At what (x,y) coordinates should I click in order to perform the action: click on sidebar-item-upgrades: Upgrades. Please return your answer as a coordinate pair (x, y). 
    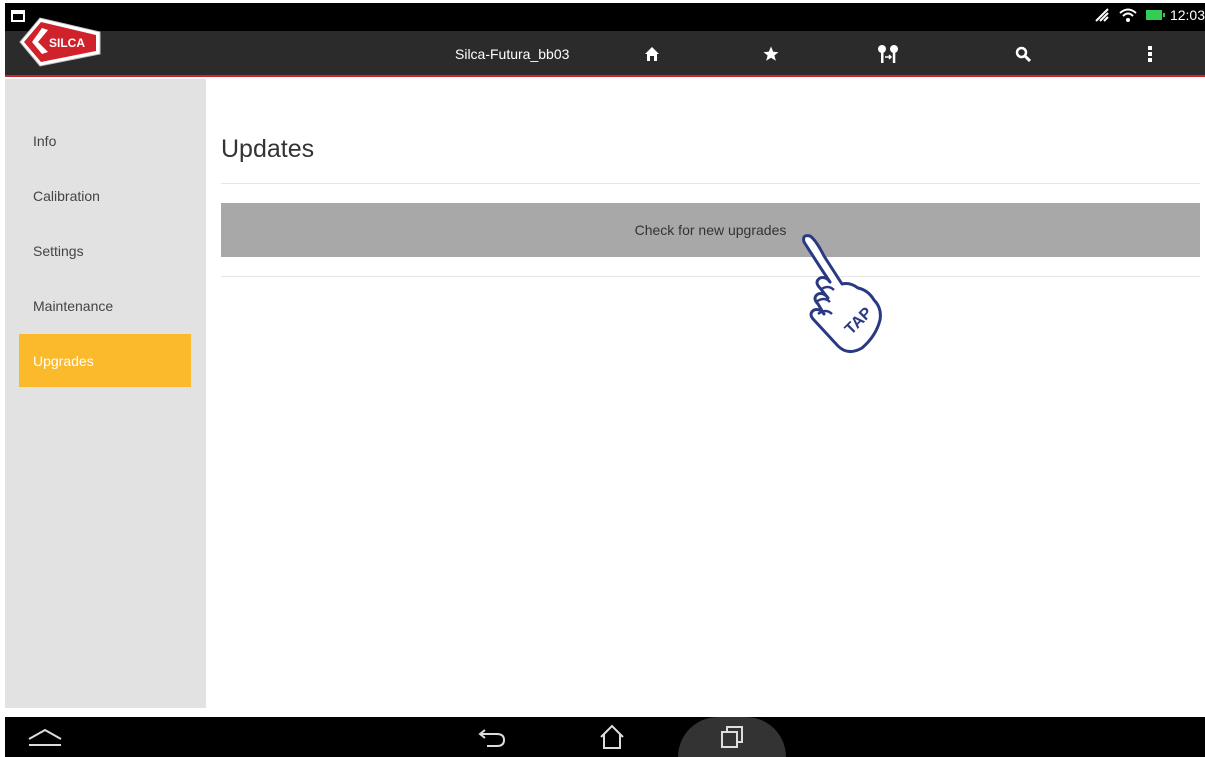
    Looking at the image, I should click on (105, 360).